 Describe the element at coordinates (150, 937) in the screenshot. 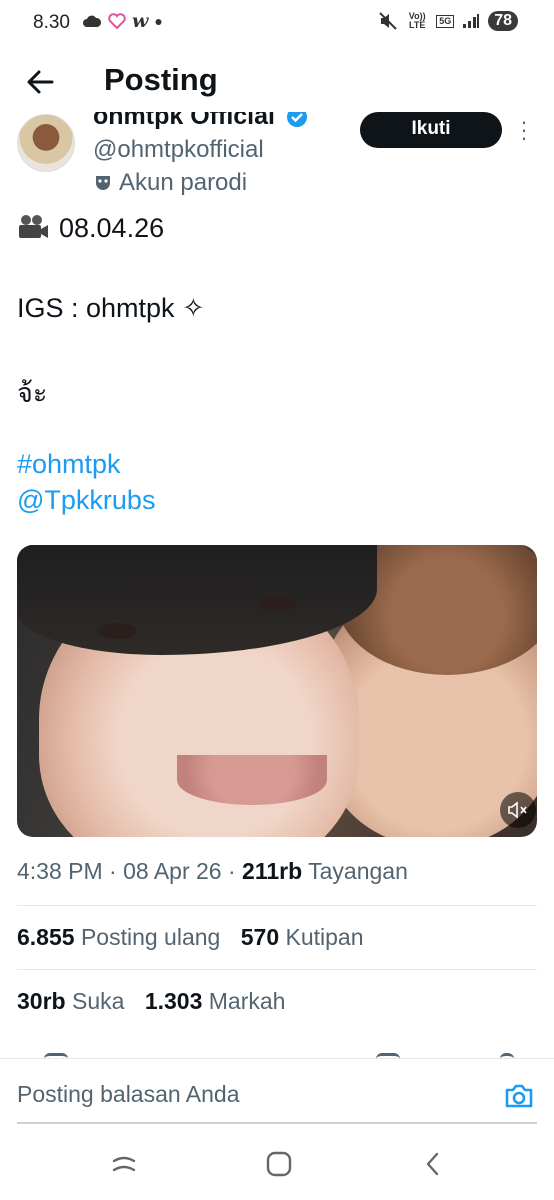

I see `reposts-label: Posting ulang` at that location.